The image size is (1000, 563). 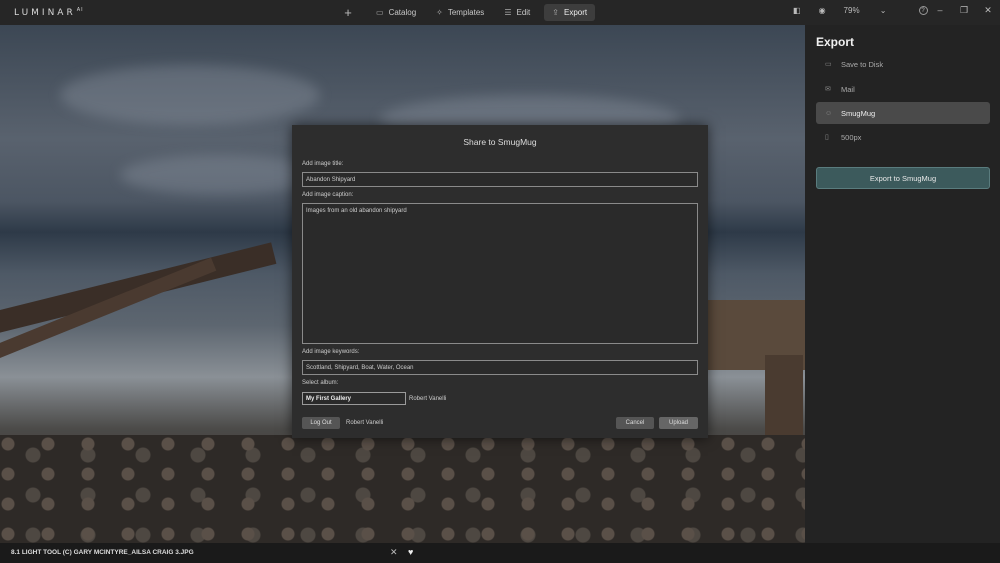 What do you see at coordinates (410, 552) in the screenshot?
I see `heart-icon: ♥` at bounding box center [410, 552].